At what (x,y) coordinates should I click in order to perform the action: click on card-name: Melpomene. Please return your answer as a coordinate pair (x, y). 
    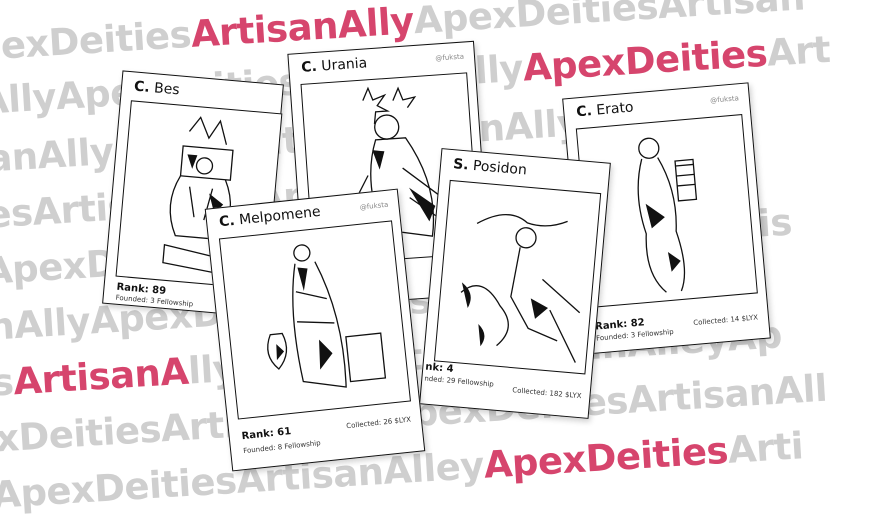
    Looking at the image, I should click on (280, 216).